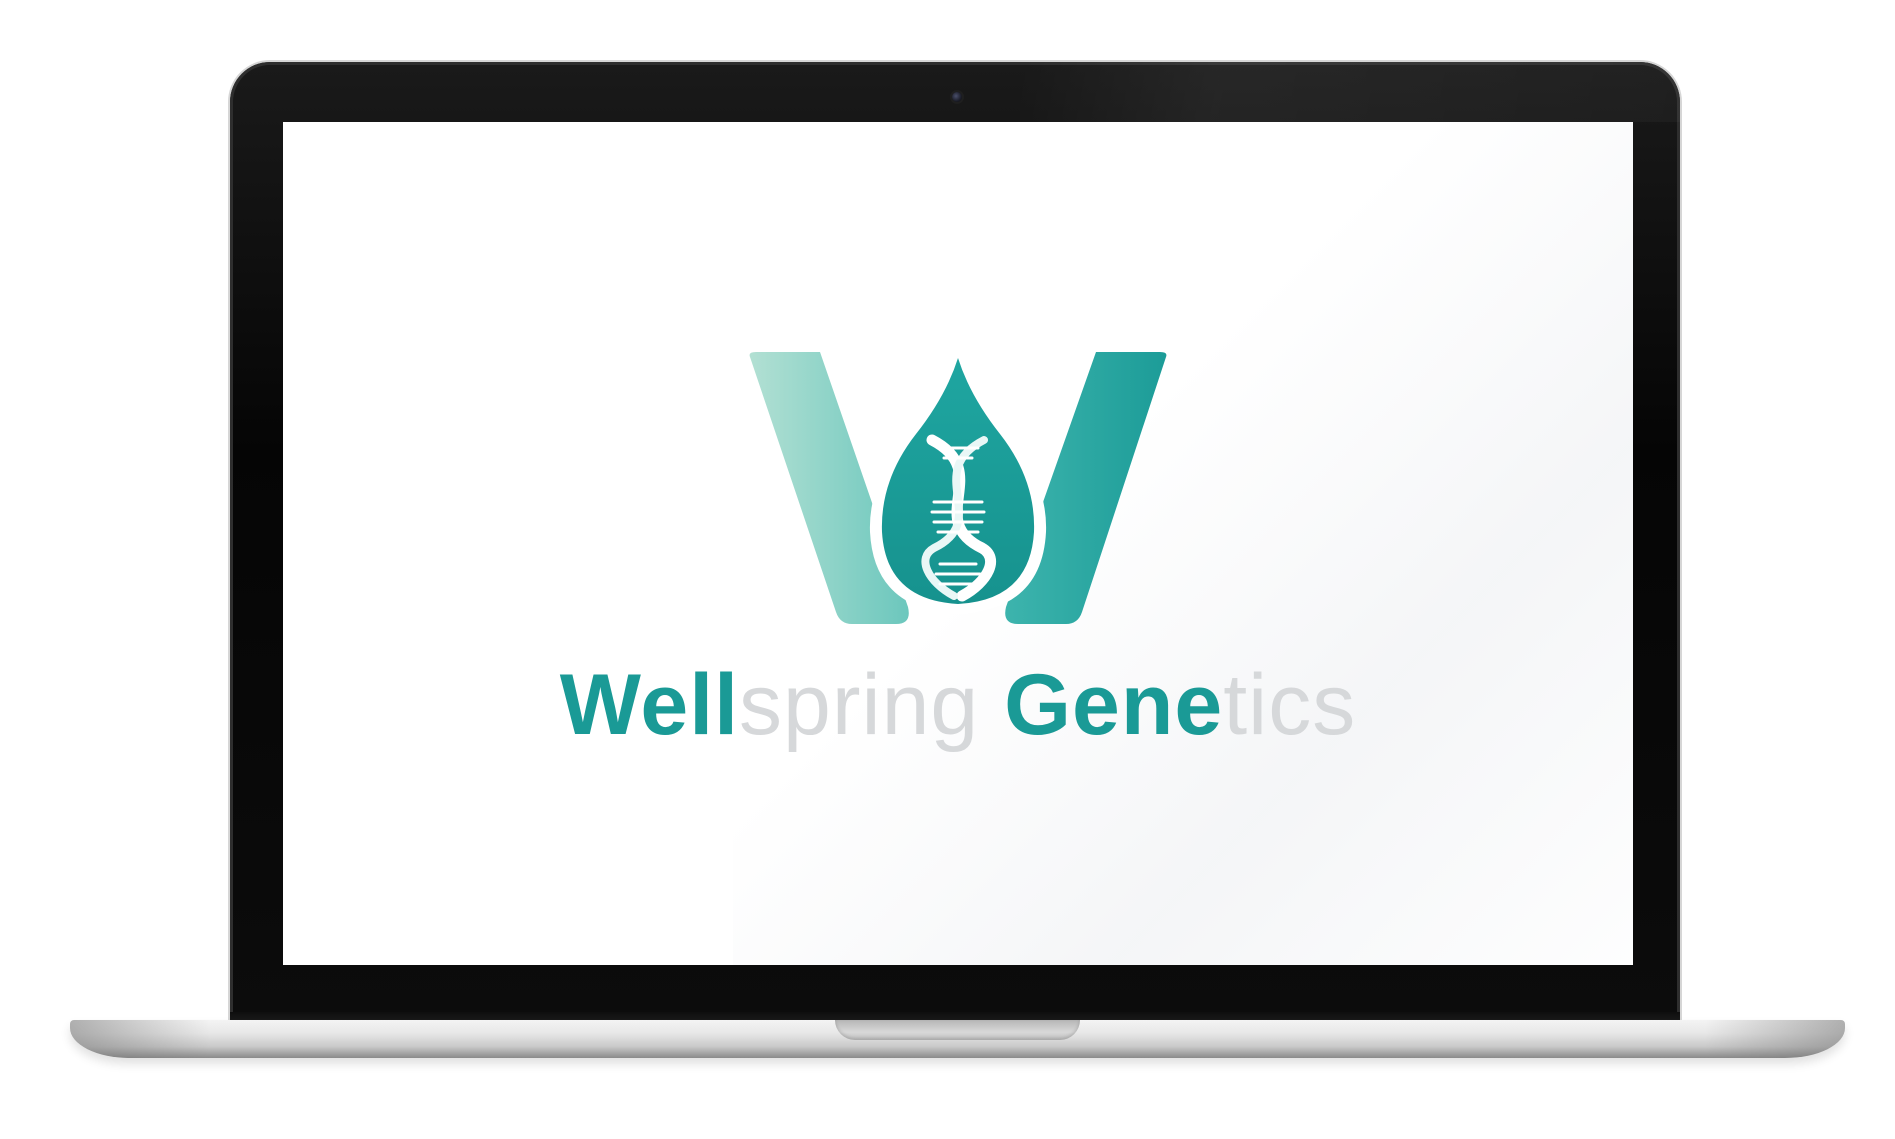  What do you see at coordinates (140, 1039) in the screenshot?
I see `base-shade-left` at bounding box center [140, 1039].